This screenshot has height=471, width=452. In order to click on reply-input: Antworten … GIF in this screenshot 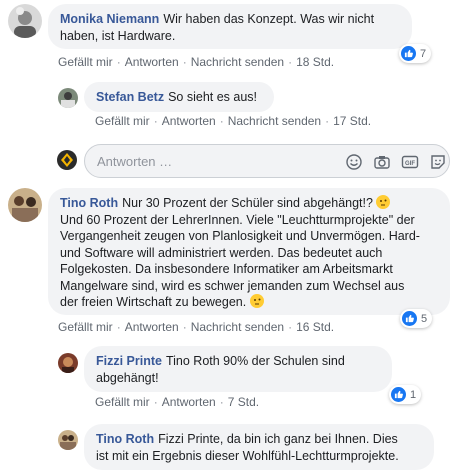, I will do `click(267, 161)`.